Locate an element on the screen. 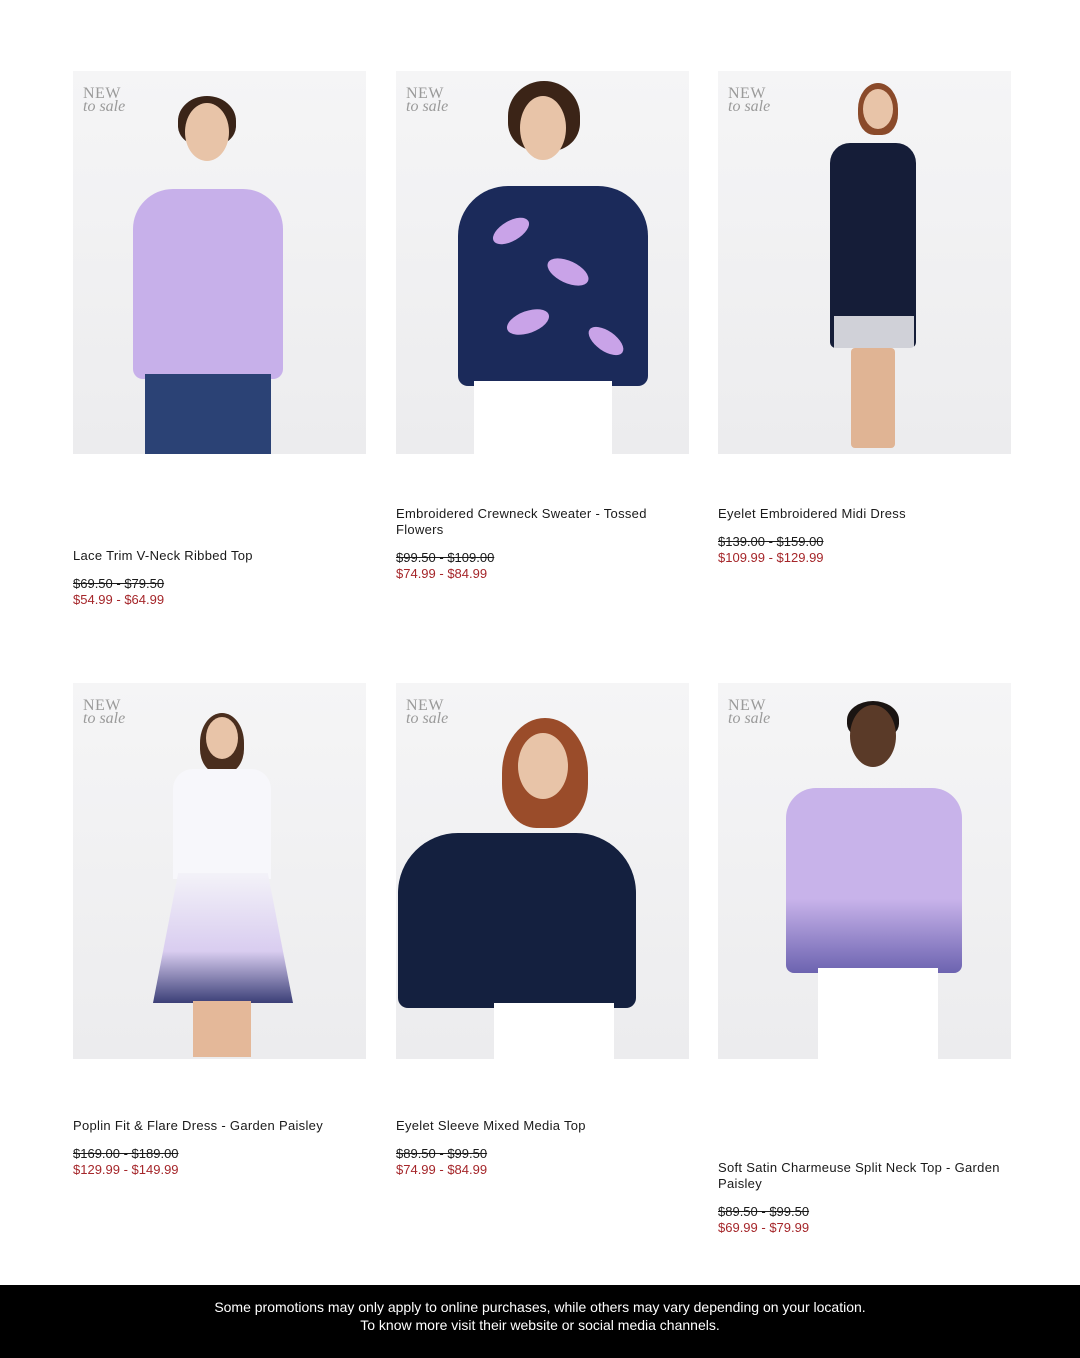  product-name: Lace Trim V-Neck Ribbed Top is located at coordinates (219, 556).